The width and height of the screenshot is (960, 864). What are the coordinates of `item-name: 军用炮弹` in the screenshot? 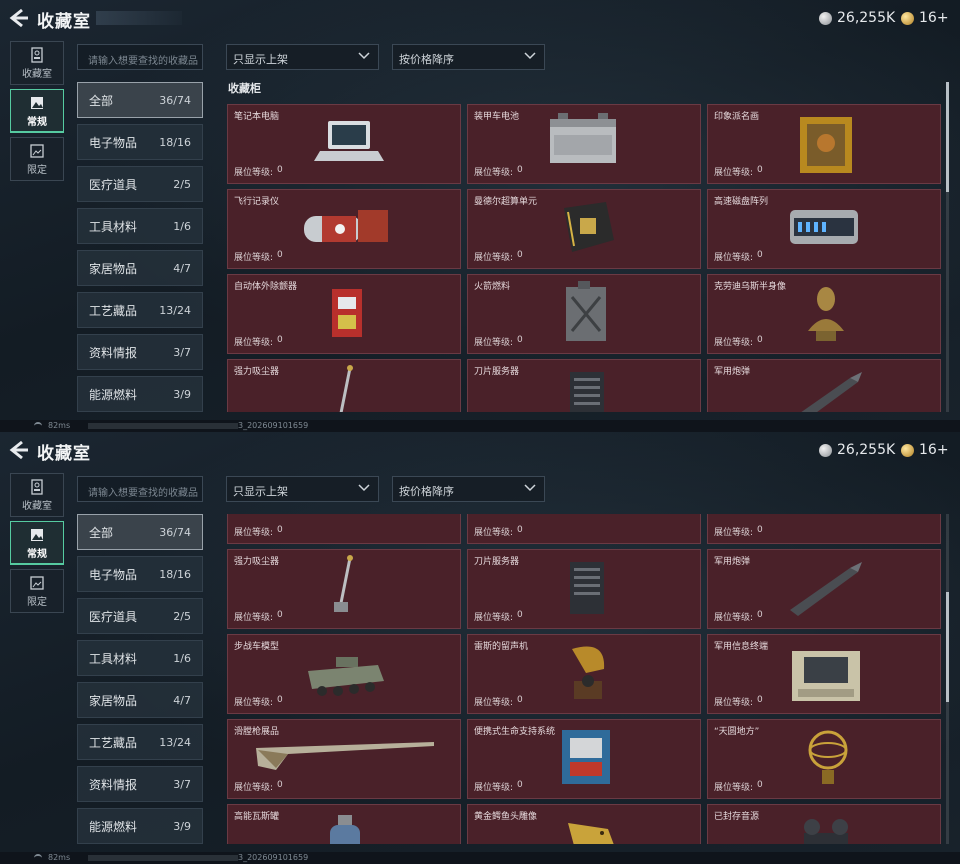 It's located at (732, 562).